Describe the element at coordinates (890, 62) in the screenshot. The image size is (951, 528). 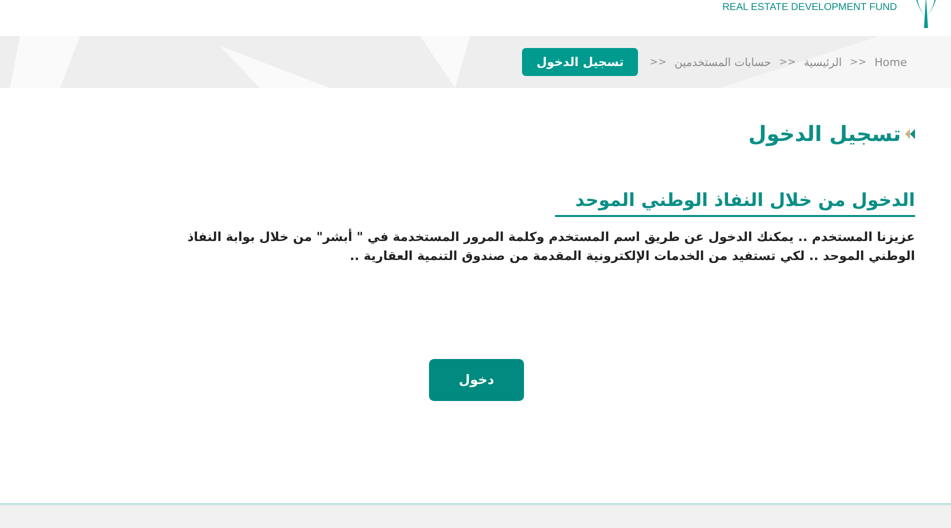
I see `breadcrumb-link: Home` at that location.